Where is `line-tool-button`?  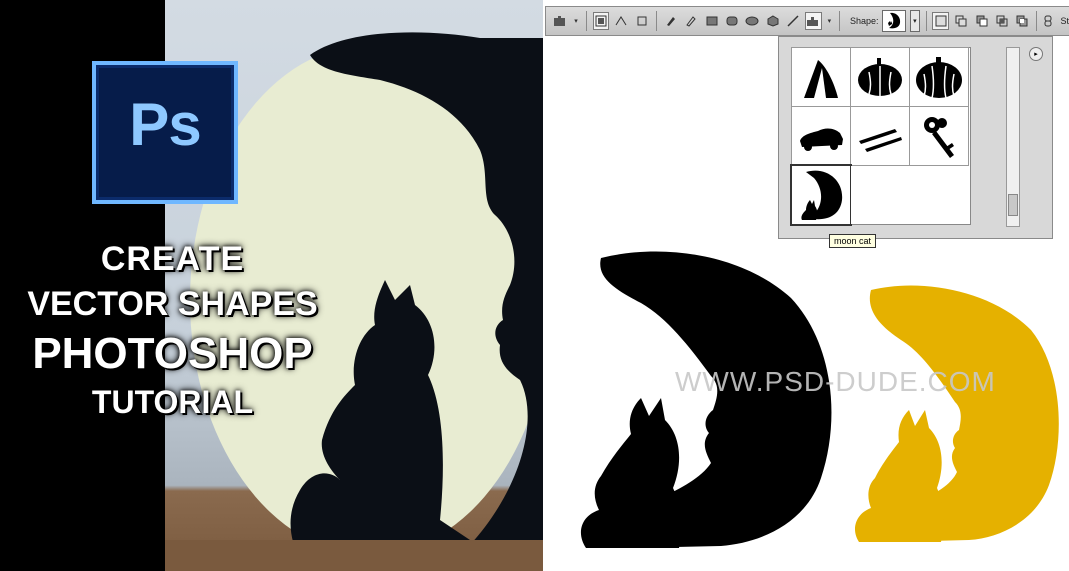
line-tool-button is located at coordinates (793, 21).